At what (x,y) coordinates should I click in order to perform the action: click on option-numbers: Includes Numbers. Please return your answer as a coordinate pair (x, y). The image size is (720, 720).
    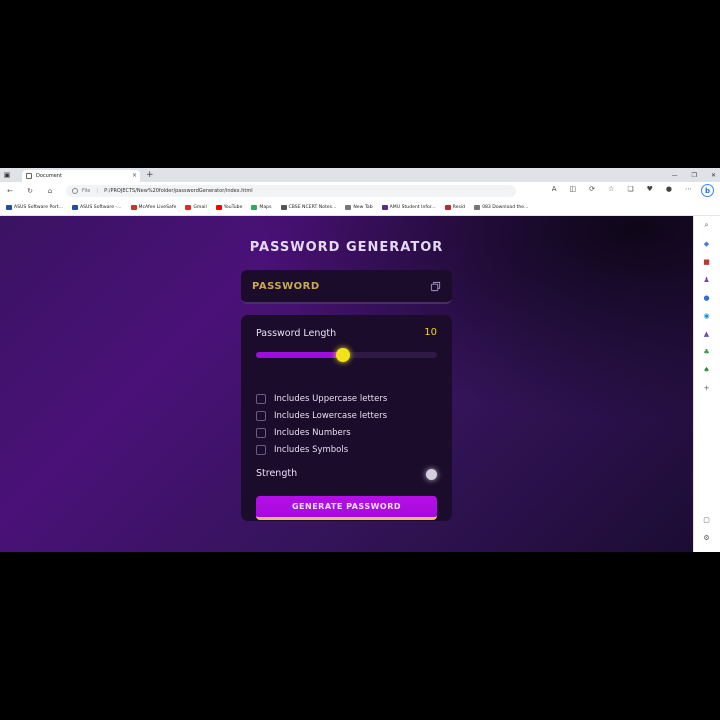
    Looking at the image, I should click on (303, 433).